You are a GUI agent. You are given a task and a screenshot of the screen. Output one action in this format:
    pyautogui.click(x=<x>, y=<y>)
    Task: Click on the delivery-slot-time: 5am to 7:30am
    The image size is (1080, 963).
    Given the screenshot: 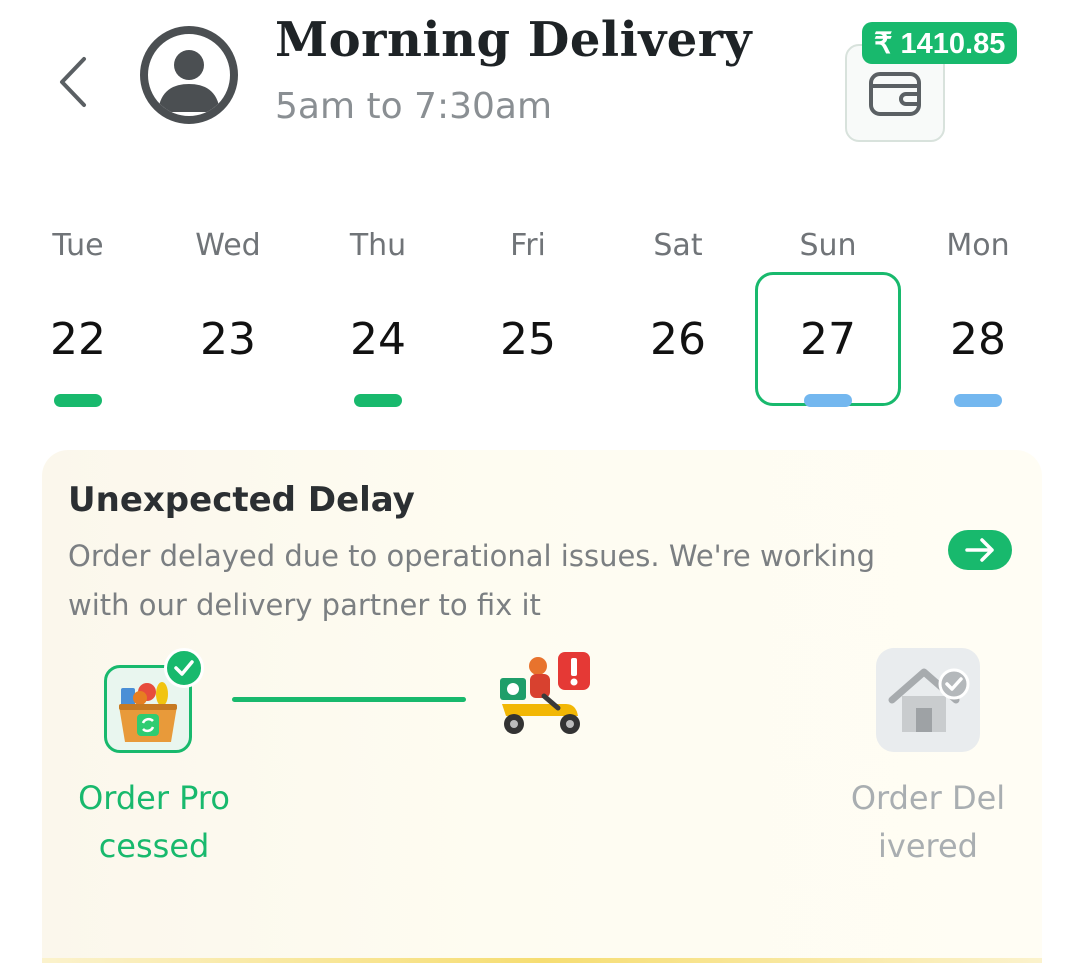 What is the action you would take?
    pyautogui.click(x=414, y=106)
    